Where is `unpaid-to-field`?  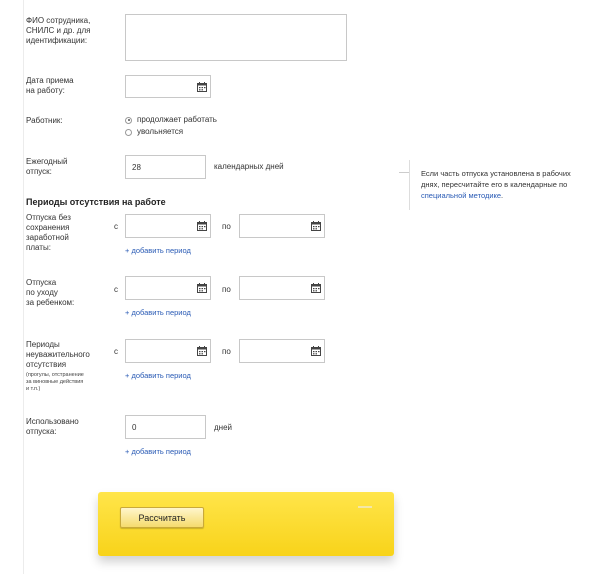 unpaid-to-field is located at coordinates (282, 226).